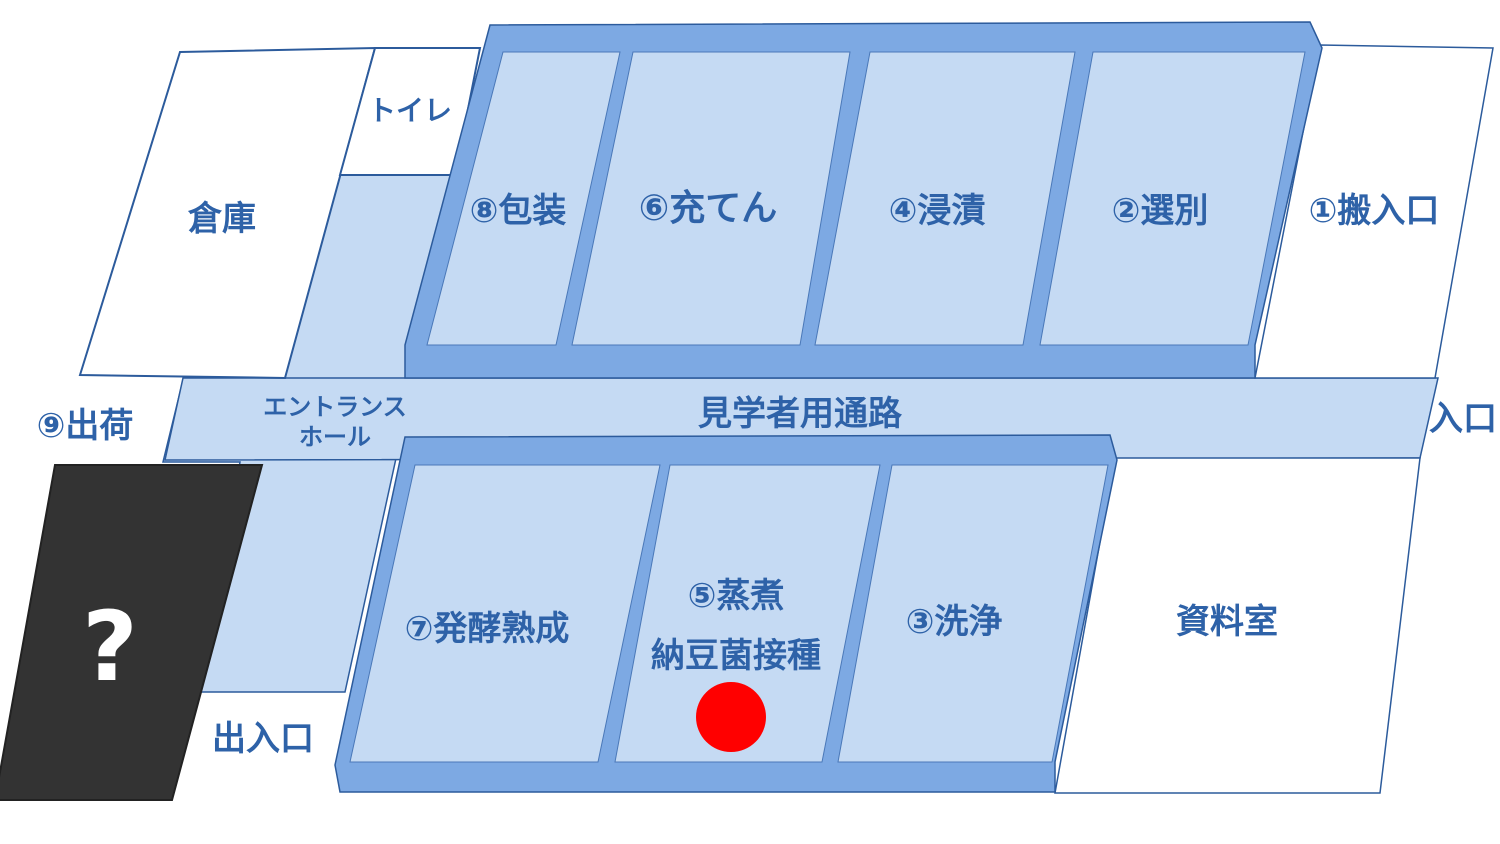 Image resolution: width=1500 pixels, height=844 pixels. I want to click on label-fermentation: ⑦発酵熟成, so click(487, 629).